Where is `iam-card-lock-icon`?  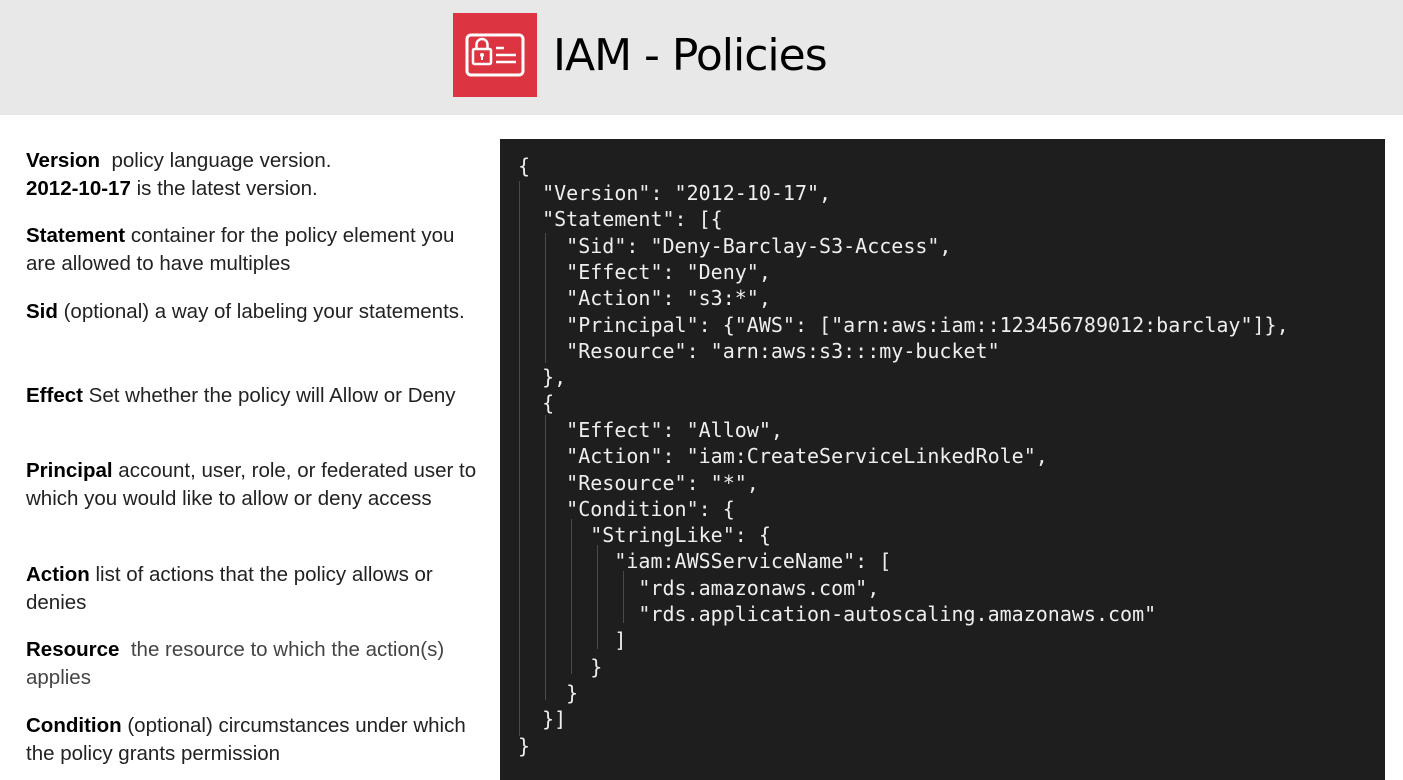
iam-card-lock-icon is located at coordinates (495, 55).